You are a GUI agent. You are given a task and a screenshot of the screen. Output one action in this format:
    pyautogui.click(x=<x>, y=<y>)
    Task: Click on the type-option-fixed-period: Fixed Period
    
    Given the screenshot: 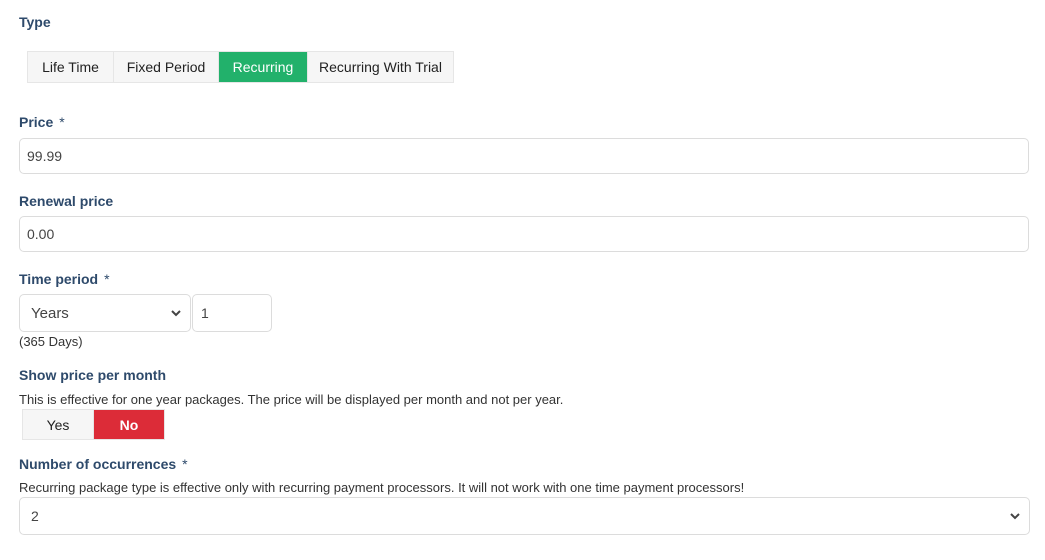 What is the action you would take?
    pyautogui.click(x=166, y=67)
    